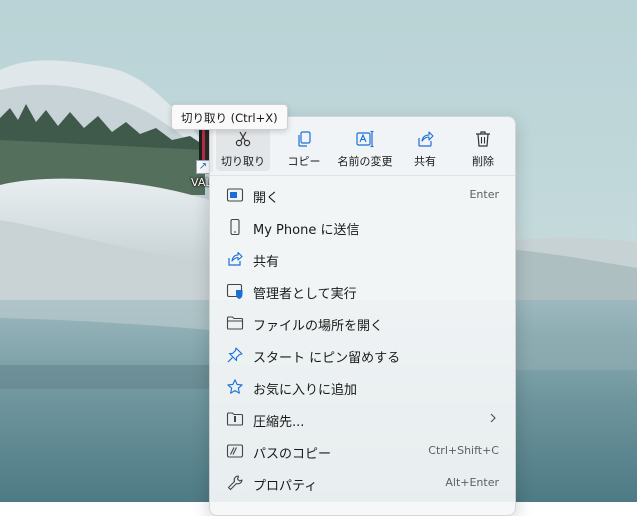  I want to click on menu-item-properties: プロパティ Alt+Enter, so click(362, 483).